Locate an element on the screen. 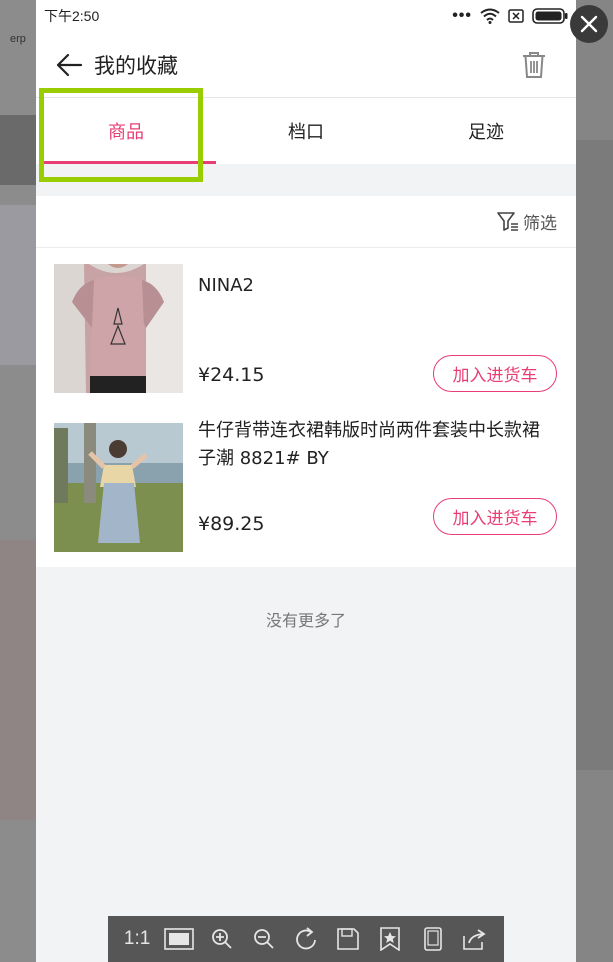  wifi-icon is located at coordinates (490, 16).